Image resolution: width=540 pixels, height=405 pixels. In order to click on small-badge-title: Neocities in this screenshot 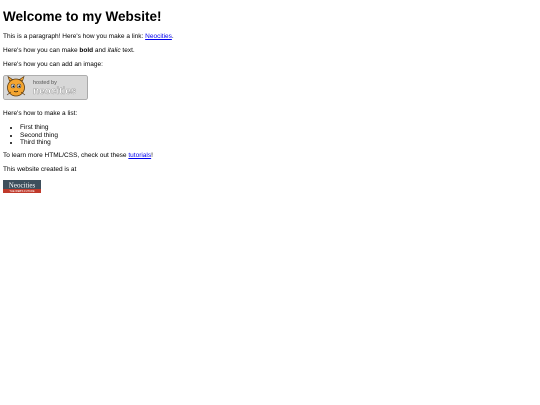, I will do `click(22, 185)`.